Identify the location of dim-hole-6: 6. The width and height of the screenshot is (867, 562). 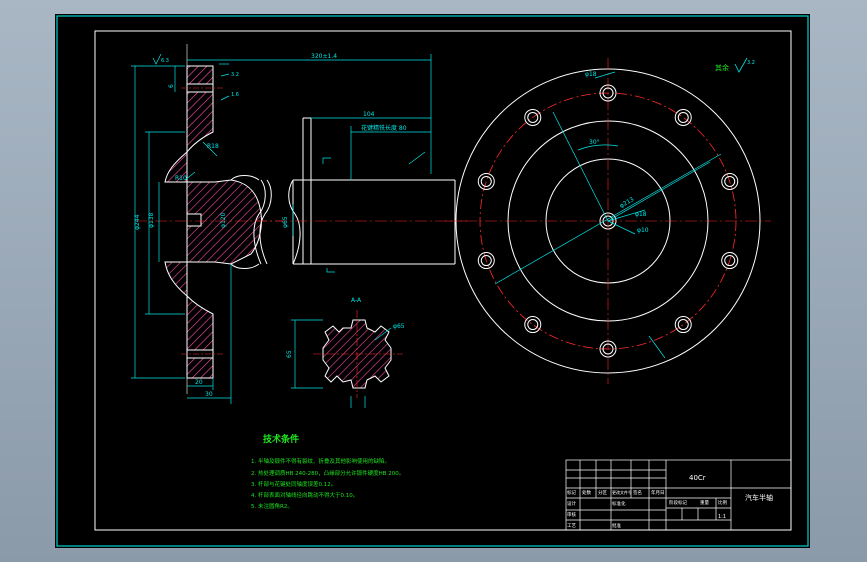
(171, 86).